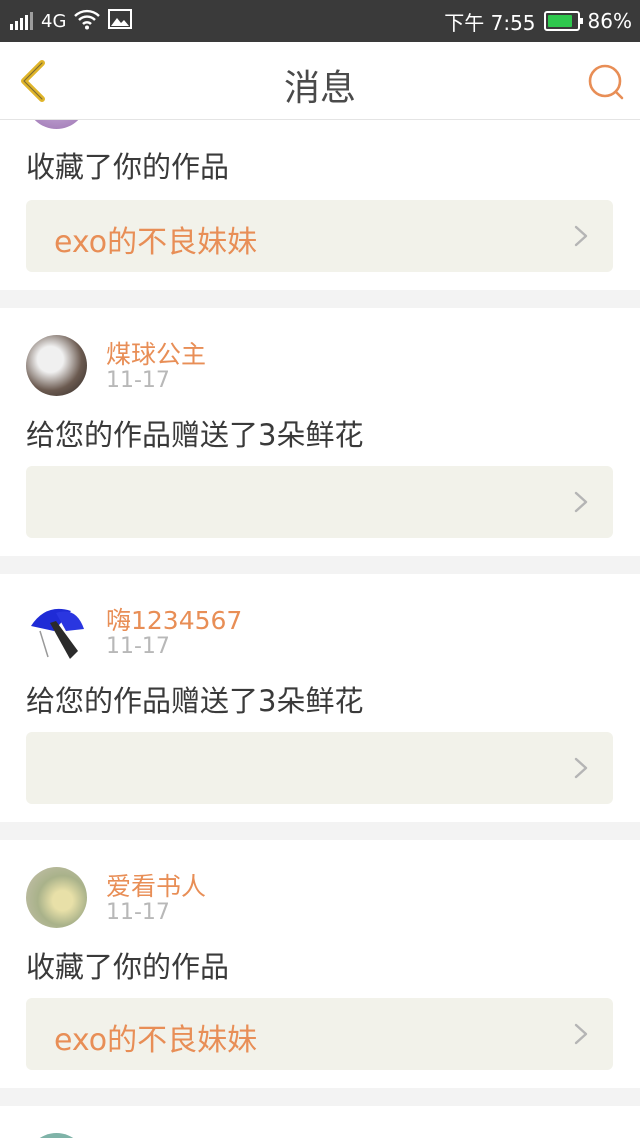  What do you see at coordinates (563, 21) in the screenshot?
I see `battery-icon` at bounding box center [563, 21].